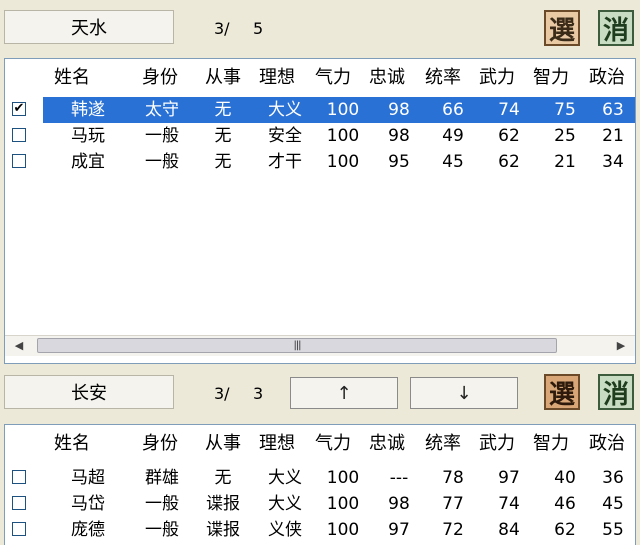 This screenshot has height=545, width=640. I want to click on bottom-select-label: 選, so click(561, 394).